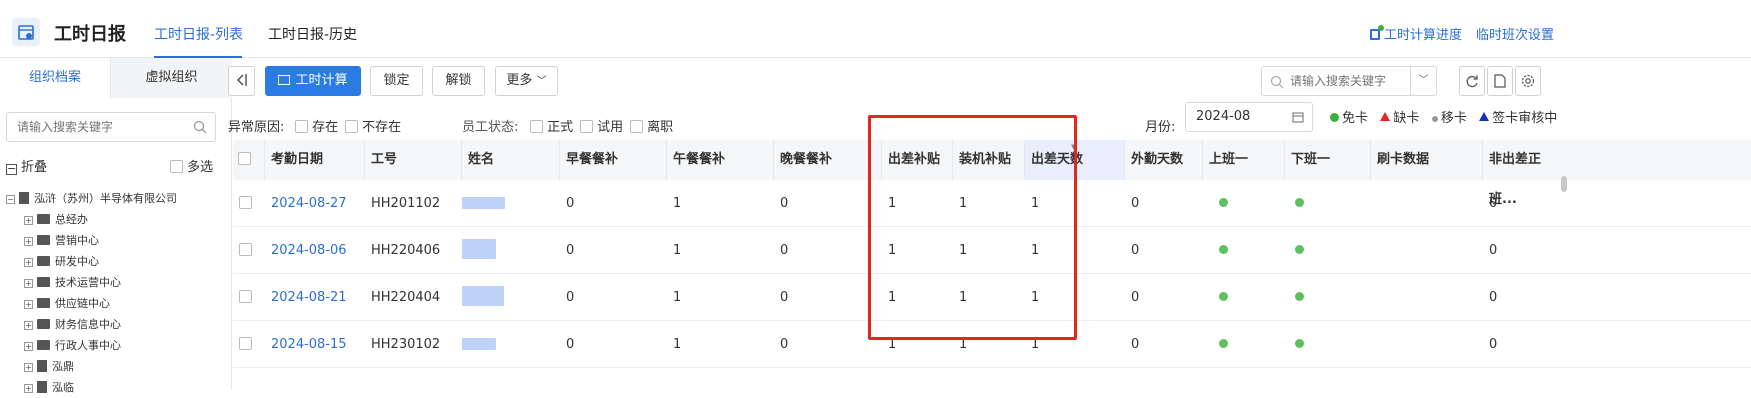 The height and width of the screenshot is (398, 1751). I want to click on tree-node: + 行政人事中心, so click(116, 345).